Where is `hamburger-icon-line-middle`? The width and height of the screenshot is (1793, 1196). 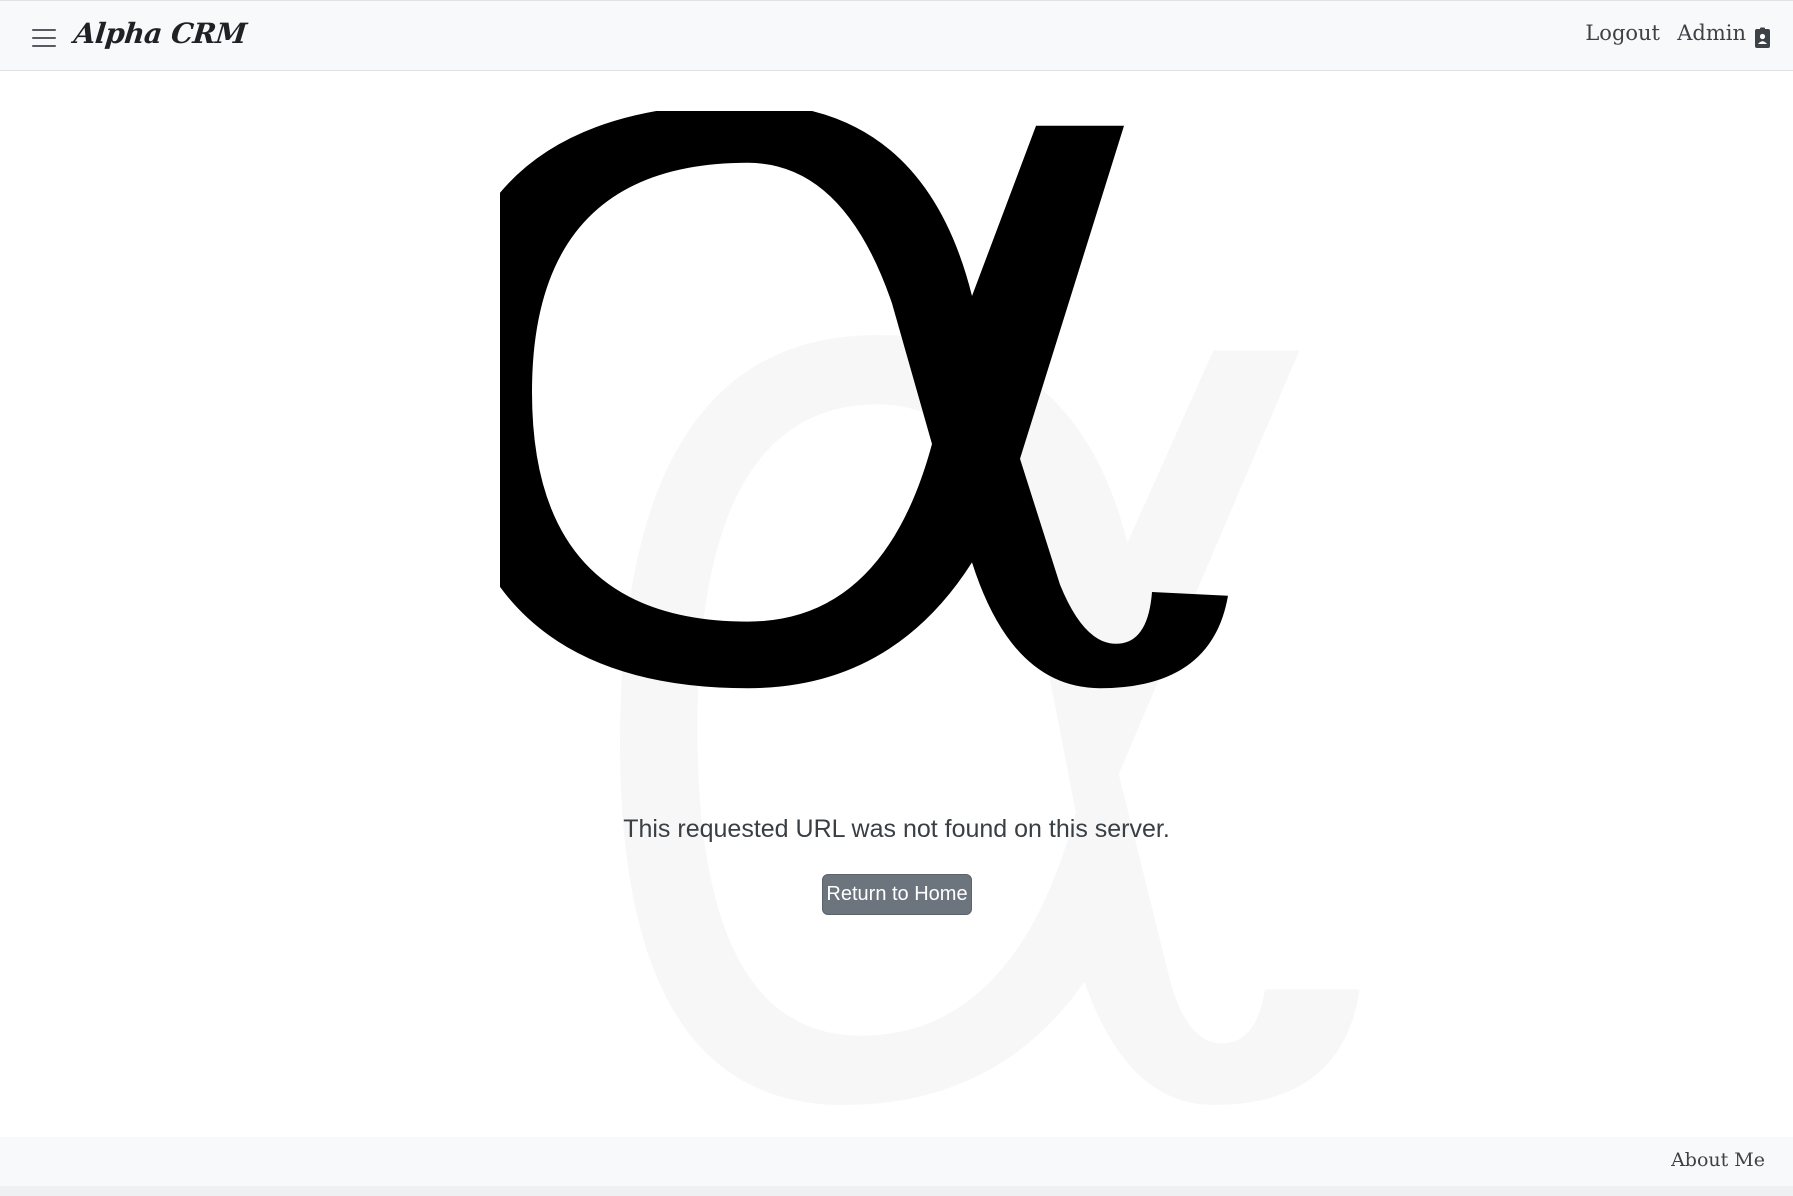 hamburger-icon-line-middle is located at coordinates (44, 38).